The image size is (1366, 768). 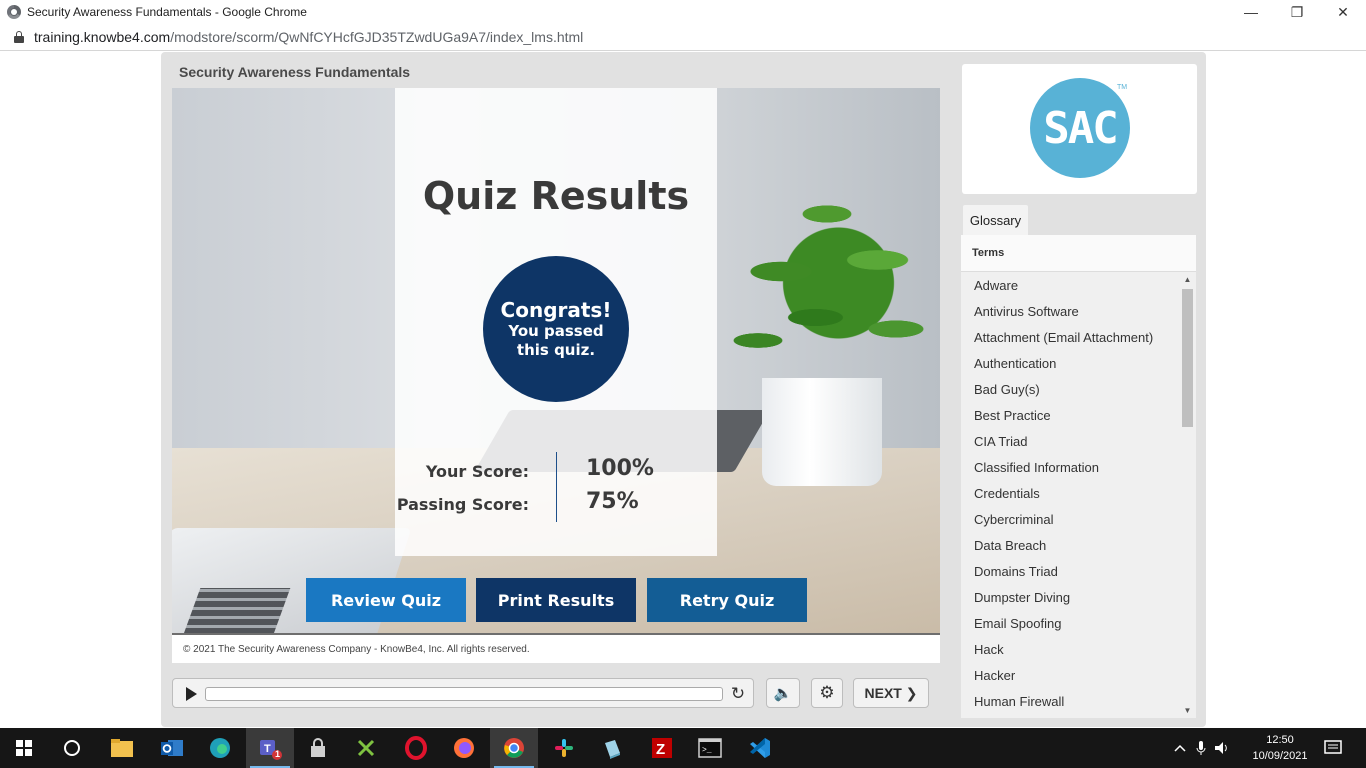 I want to click on taskbar-chrome, so click(x=514, y=748).